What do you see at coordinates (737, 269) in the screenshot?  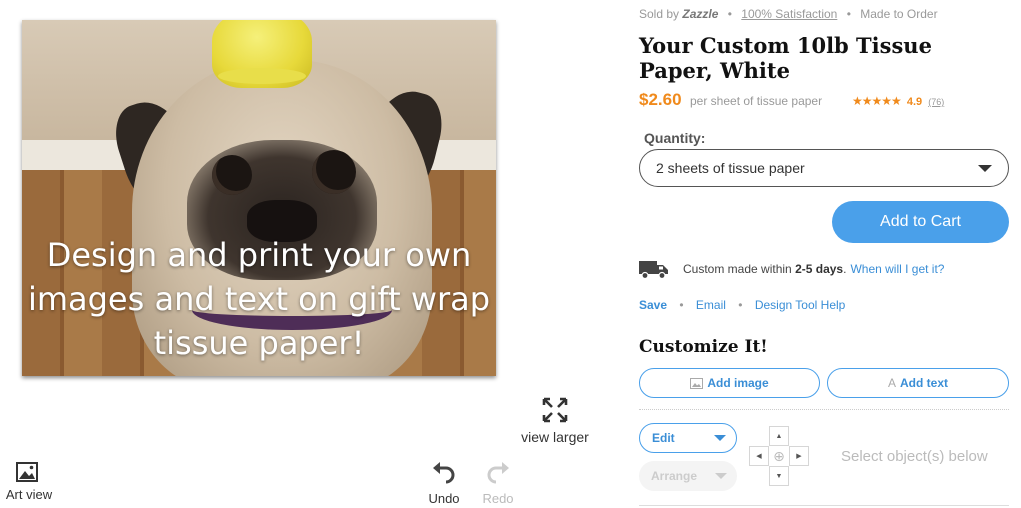 I see `shipping-prefix: Custom made within` at bounding box center [737, 269].